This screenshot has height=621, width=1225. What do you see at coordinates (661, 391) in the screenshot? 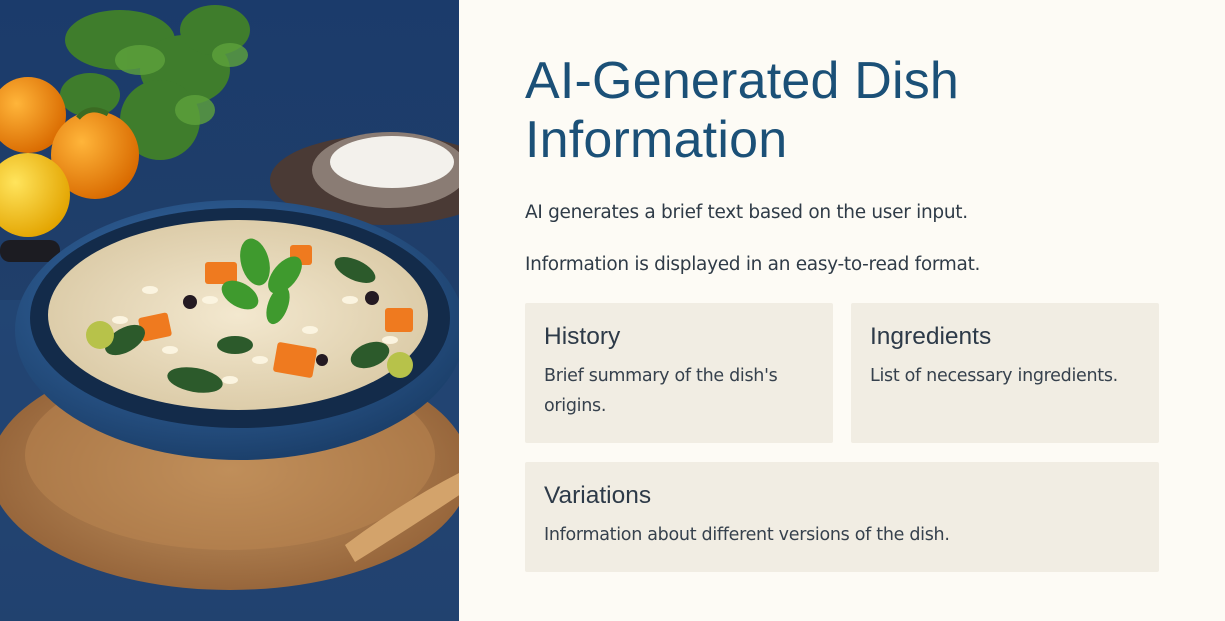
I see `history-card-text: Brief summary of the dish's origins.` at bounding box center [661, 391].